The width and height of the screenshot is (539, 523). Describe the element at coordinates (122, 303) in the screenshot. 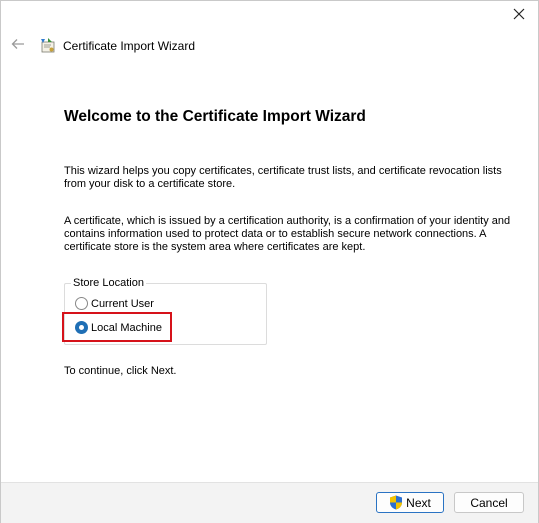

I see `radio-label-current-user: Current User` at that location.